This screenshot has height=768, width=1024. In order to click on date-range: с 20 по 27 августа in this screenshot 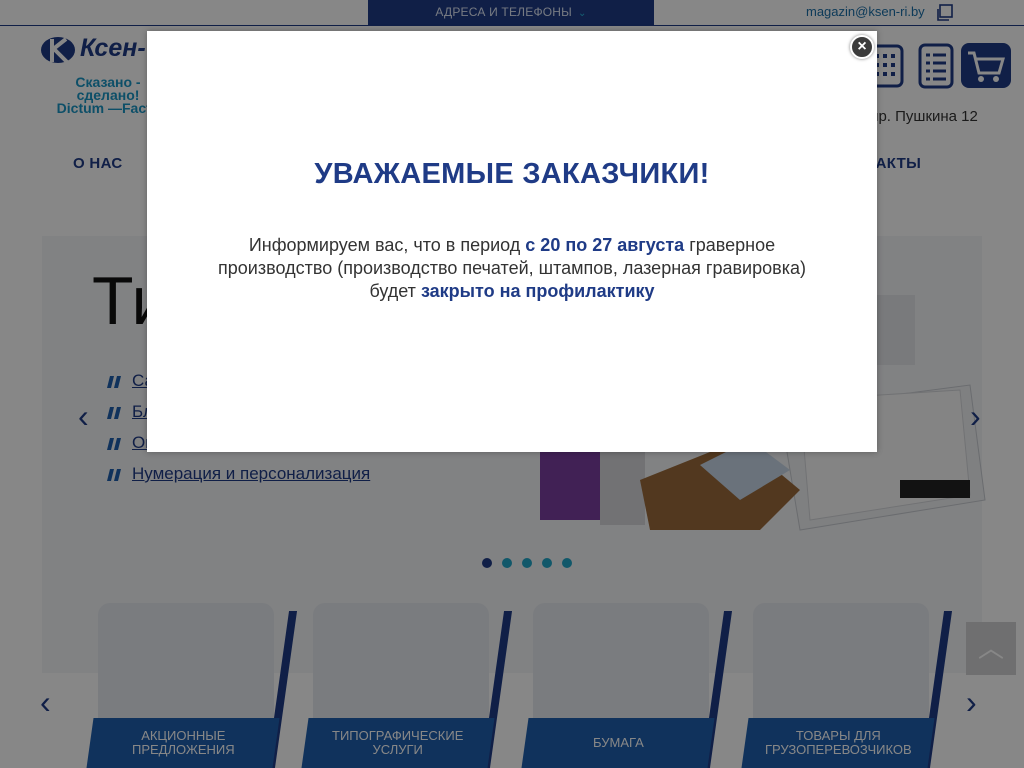, I will do `click(605, 245)`.